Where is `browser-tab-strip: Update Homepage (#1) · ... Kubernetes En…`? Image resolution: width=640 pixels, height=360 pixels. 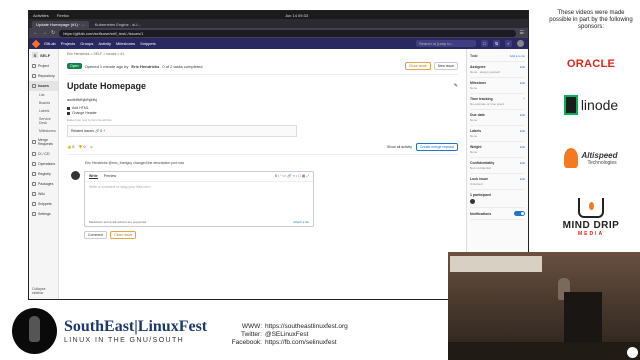
browser-tab-strip: Update Homepage (#1) · ... Kubernetes En… is located at coordinates (278, 23).